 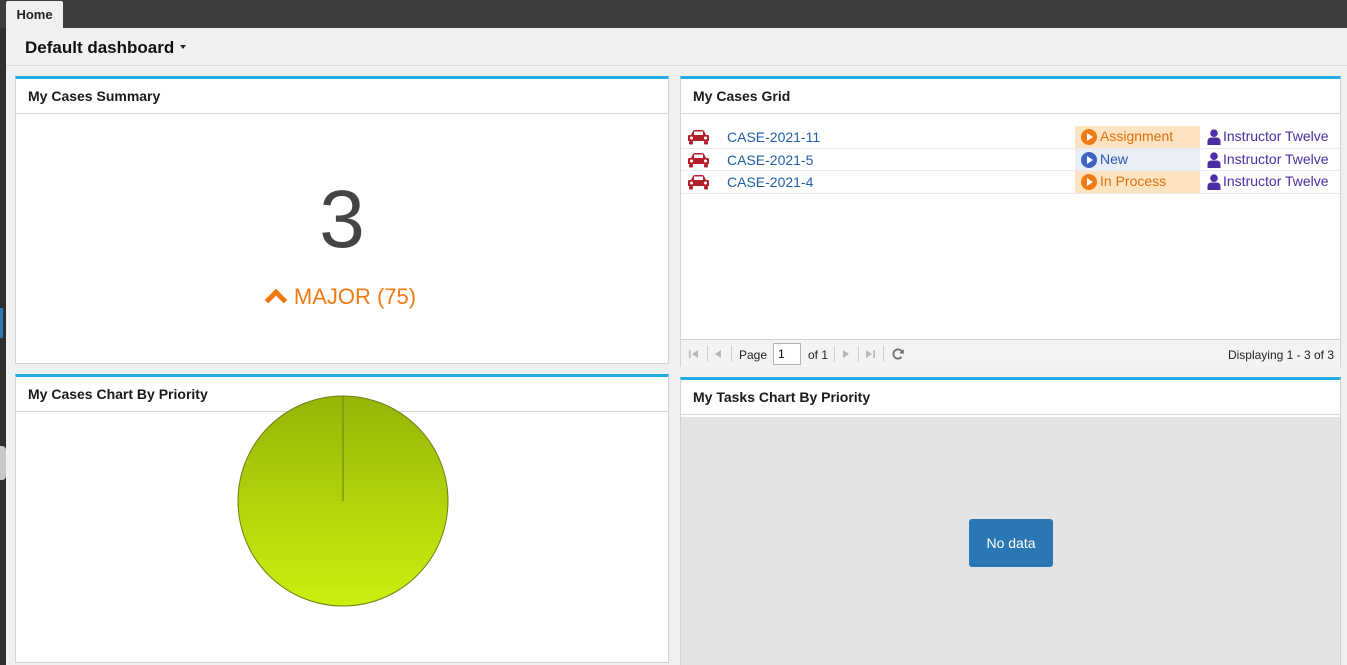 I want to click on status-label: In Process, so click(x=1133, y=181).